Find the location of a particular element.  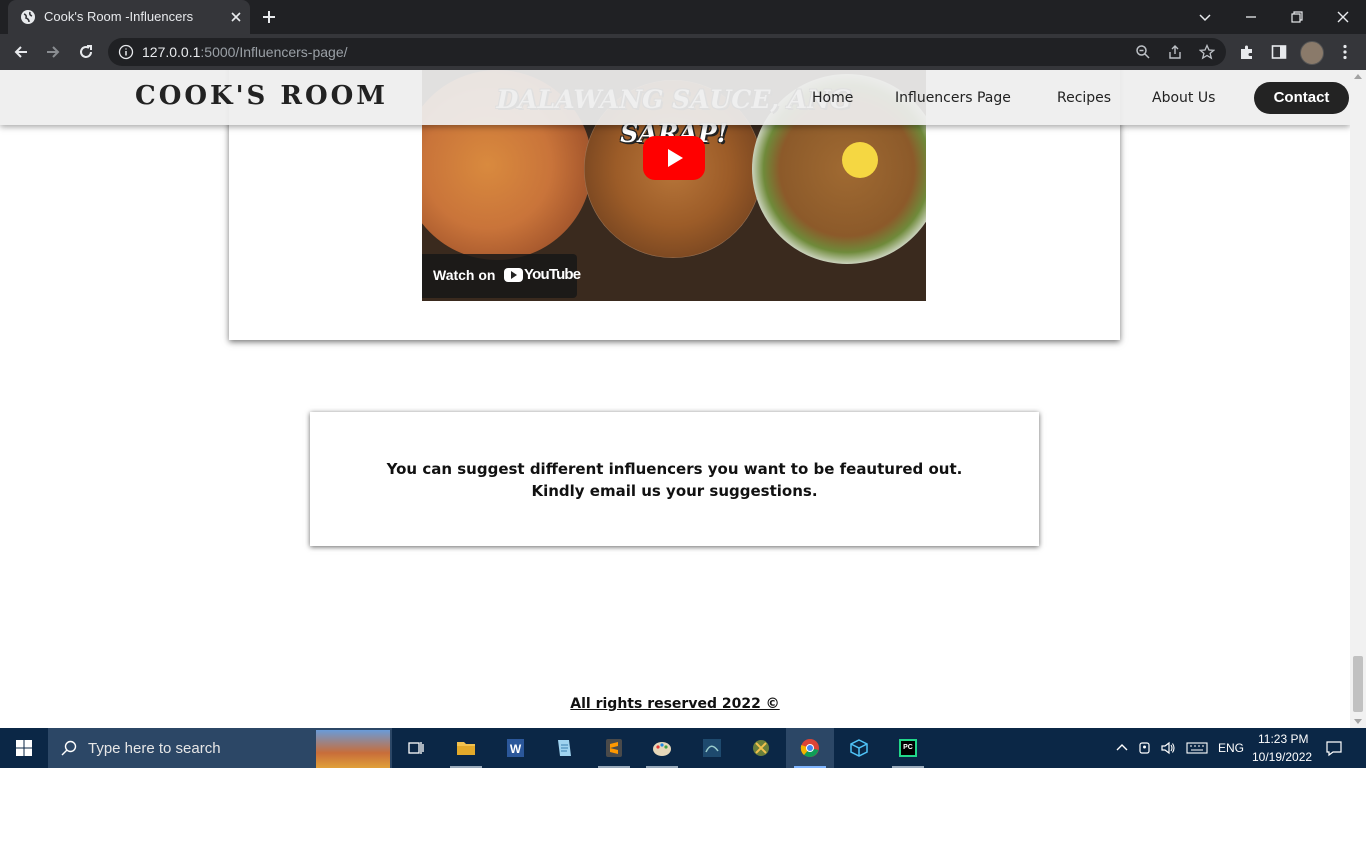

watch-on-youtube-button: Watch on YouTube is located at coordinates (501, 276).